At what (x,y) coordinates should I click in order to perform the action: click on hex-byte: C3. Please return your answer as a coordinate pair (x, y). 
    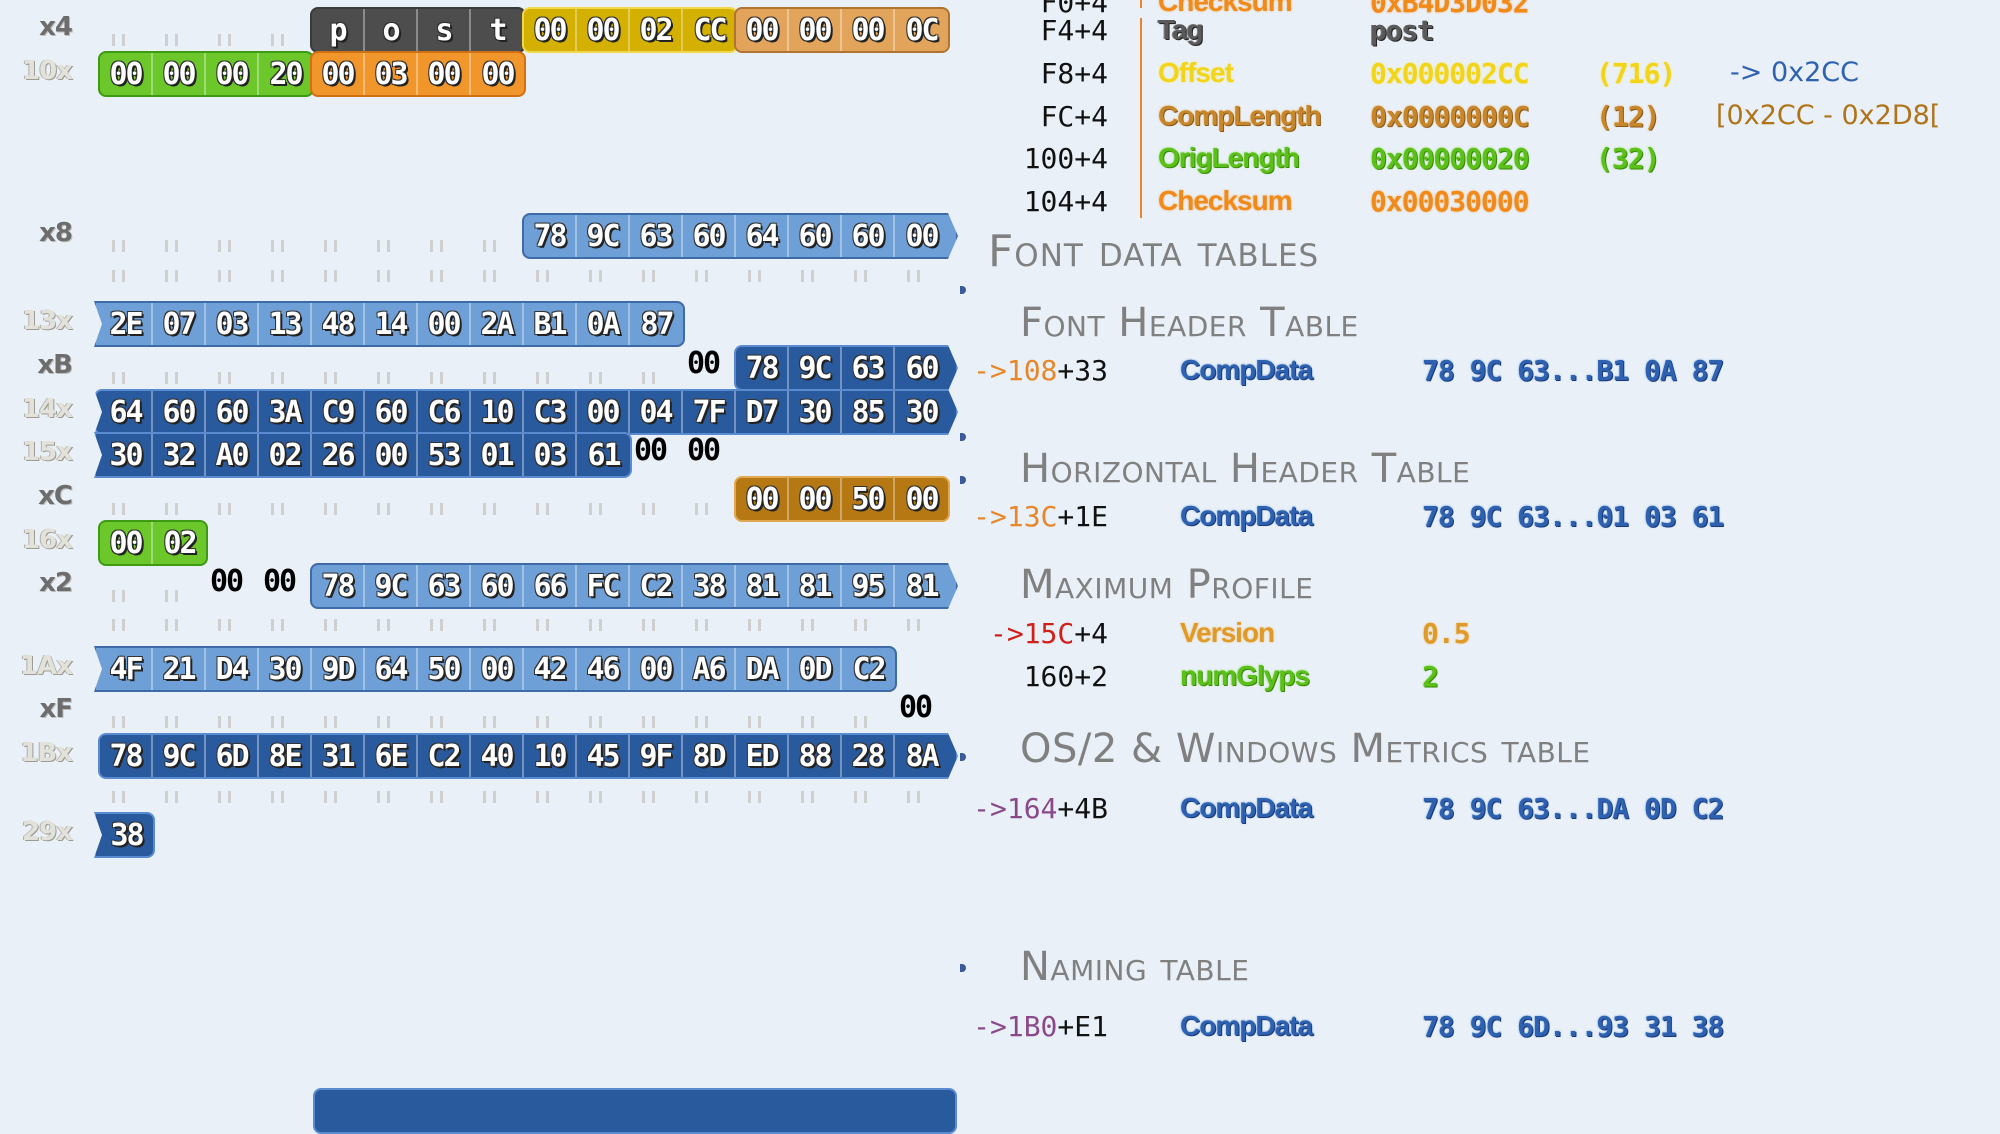
    Looking at the image, I should click on (550, 412).